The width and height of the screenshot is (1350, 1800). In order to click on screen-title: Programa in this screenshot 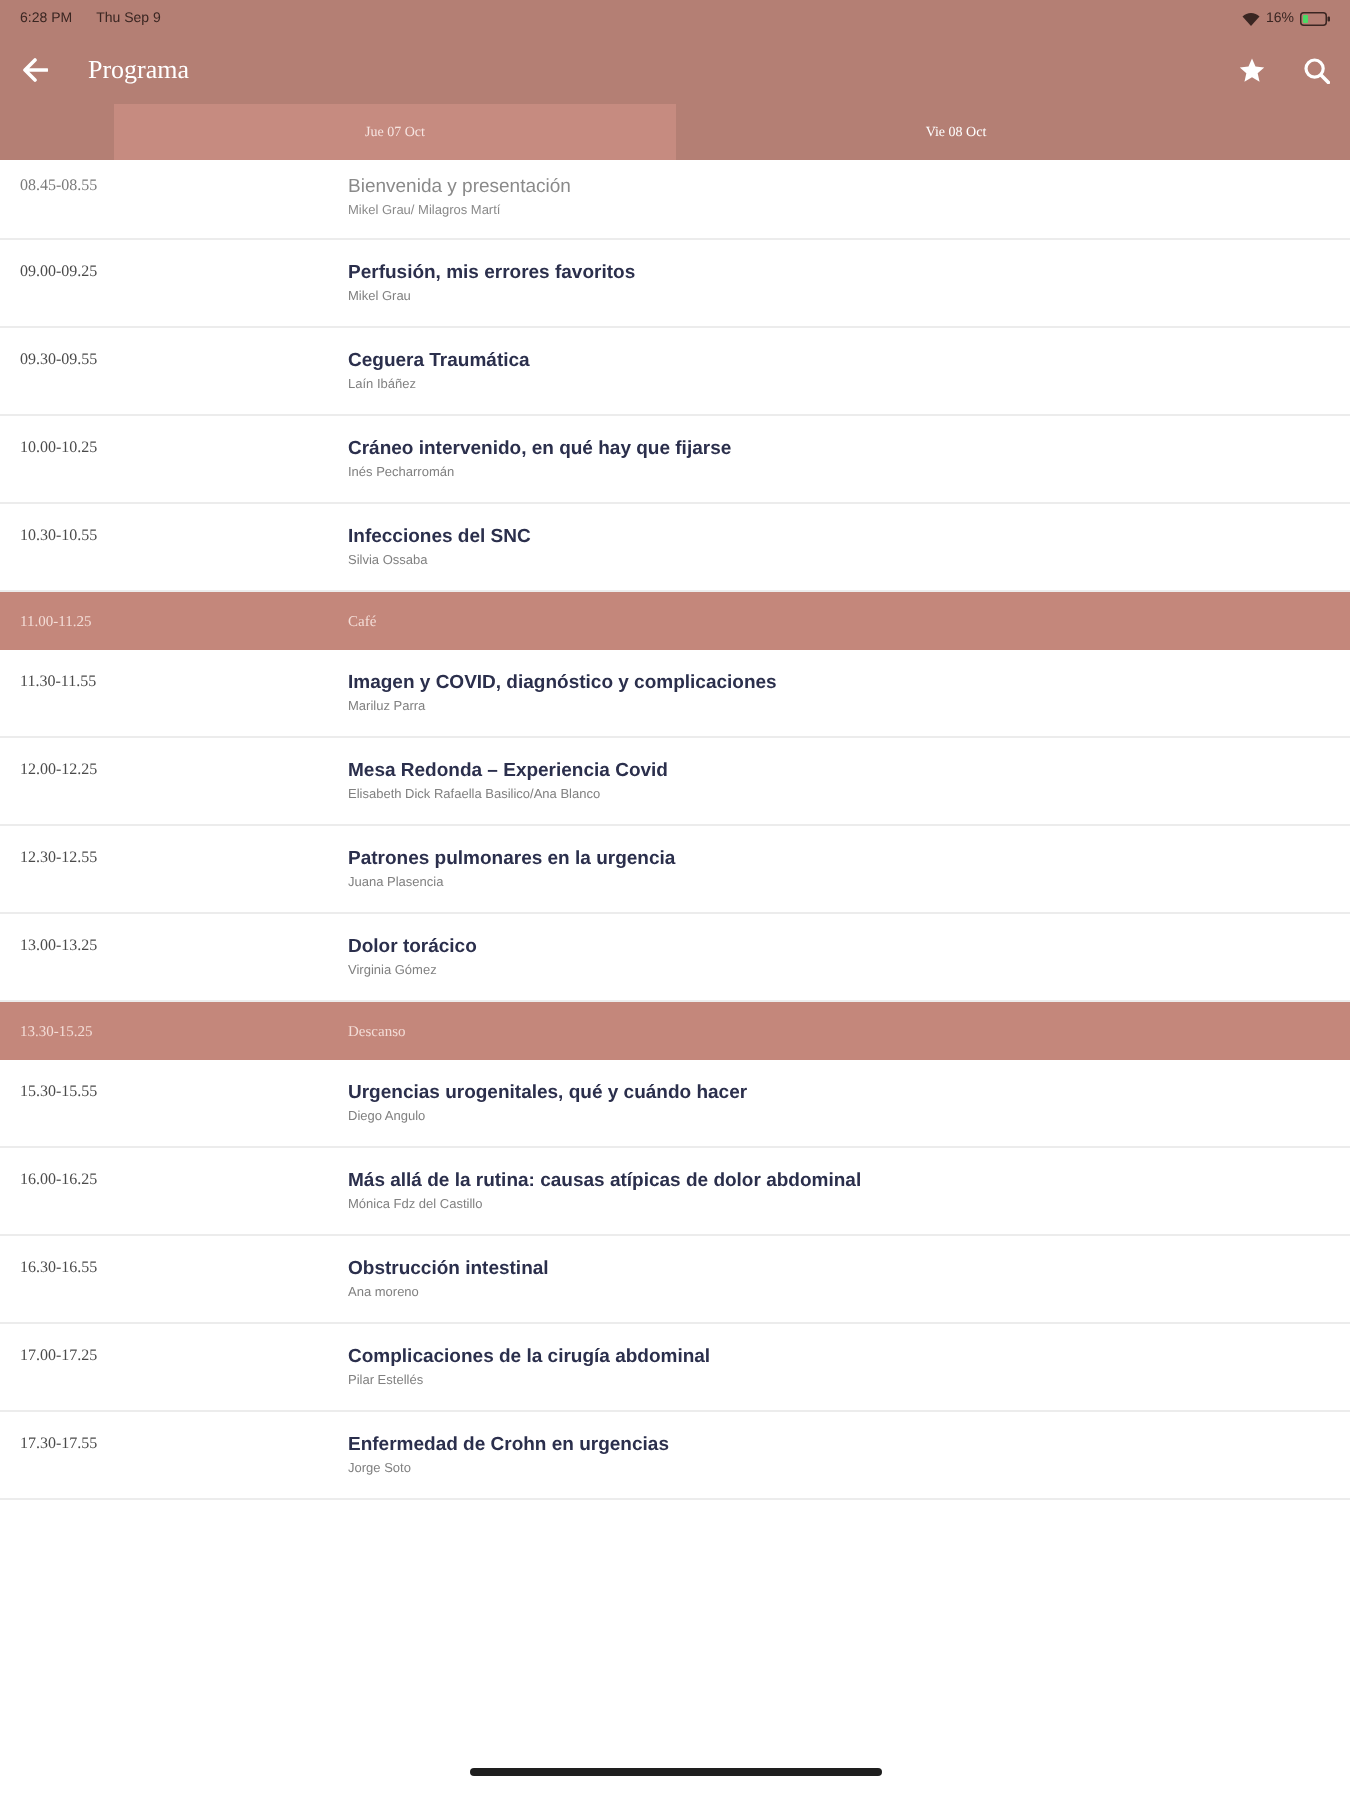, I will do `click(139, 70)`.